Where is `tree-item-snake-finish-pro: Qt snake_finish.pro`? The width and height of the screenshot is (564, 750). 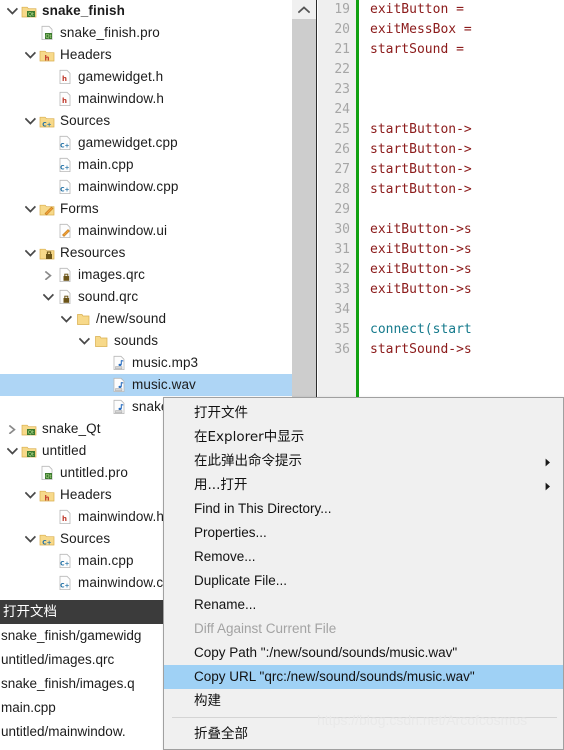 tree-item-snake-finish-pro: Qt snake_finish.pro is located at coordinates (146, 33).